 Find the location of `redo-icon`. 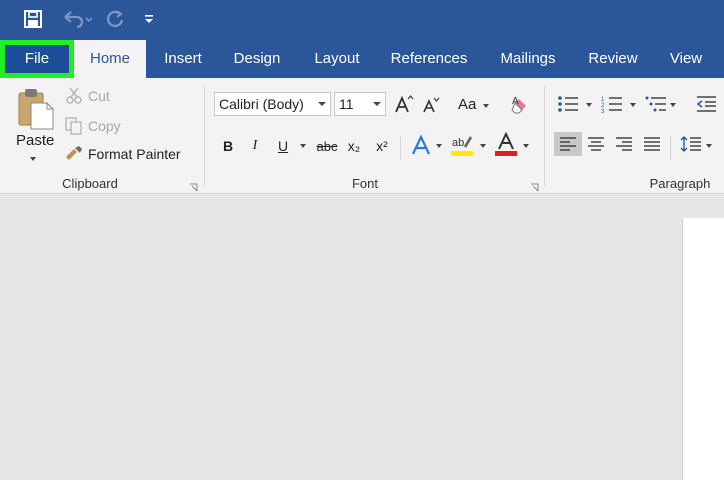

redo-icon is located at coordinates (115, 19).